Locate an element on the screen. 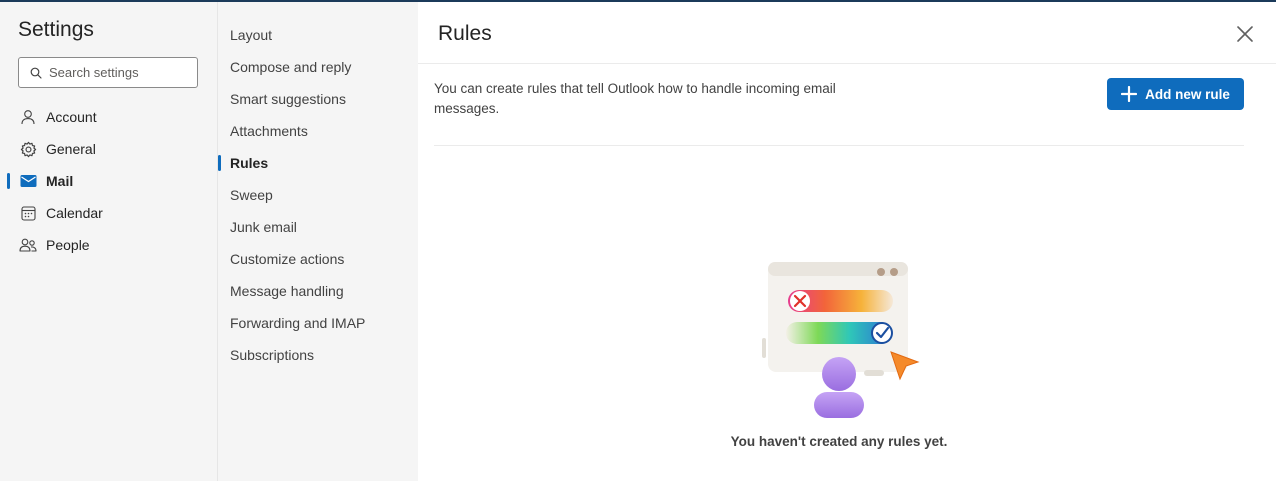 Image resolution: width=1276 pixels, height=481 pixels. section-sweep: Sweep is located at coordinates (318, 195).